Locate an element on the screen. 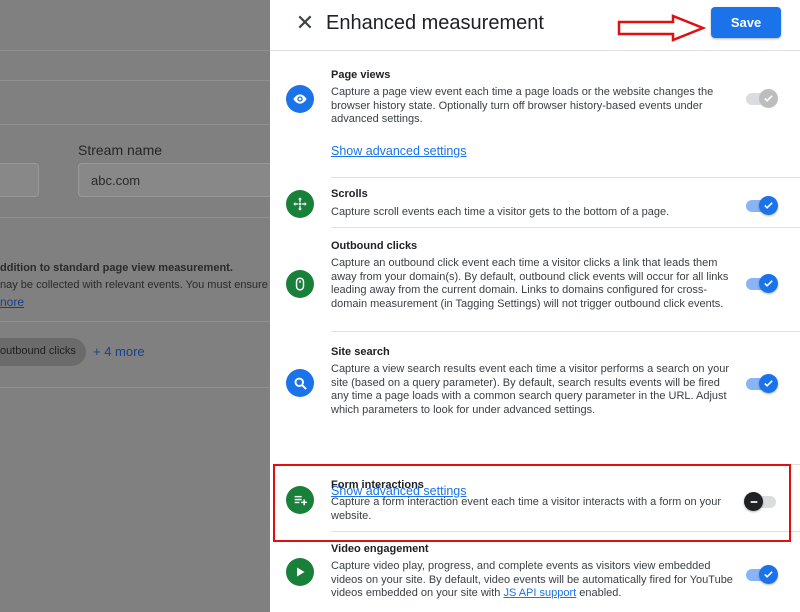 The height and width of the screenshot is (612, 800). move-icon is located at coordinates (300, 204).